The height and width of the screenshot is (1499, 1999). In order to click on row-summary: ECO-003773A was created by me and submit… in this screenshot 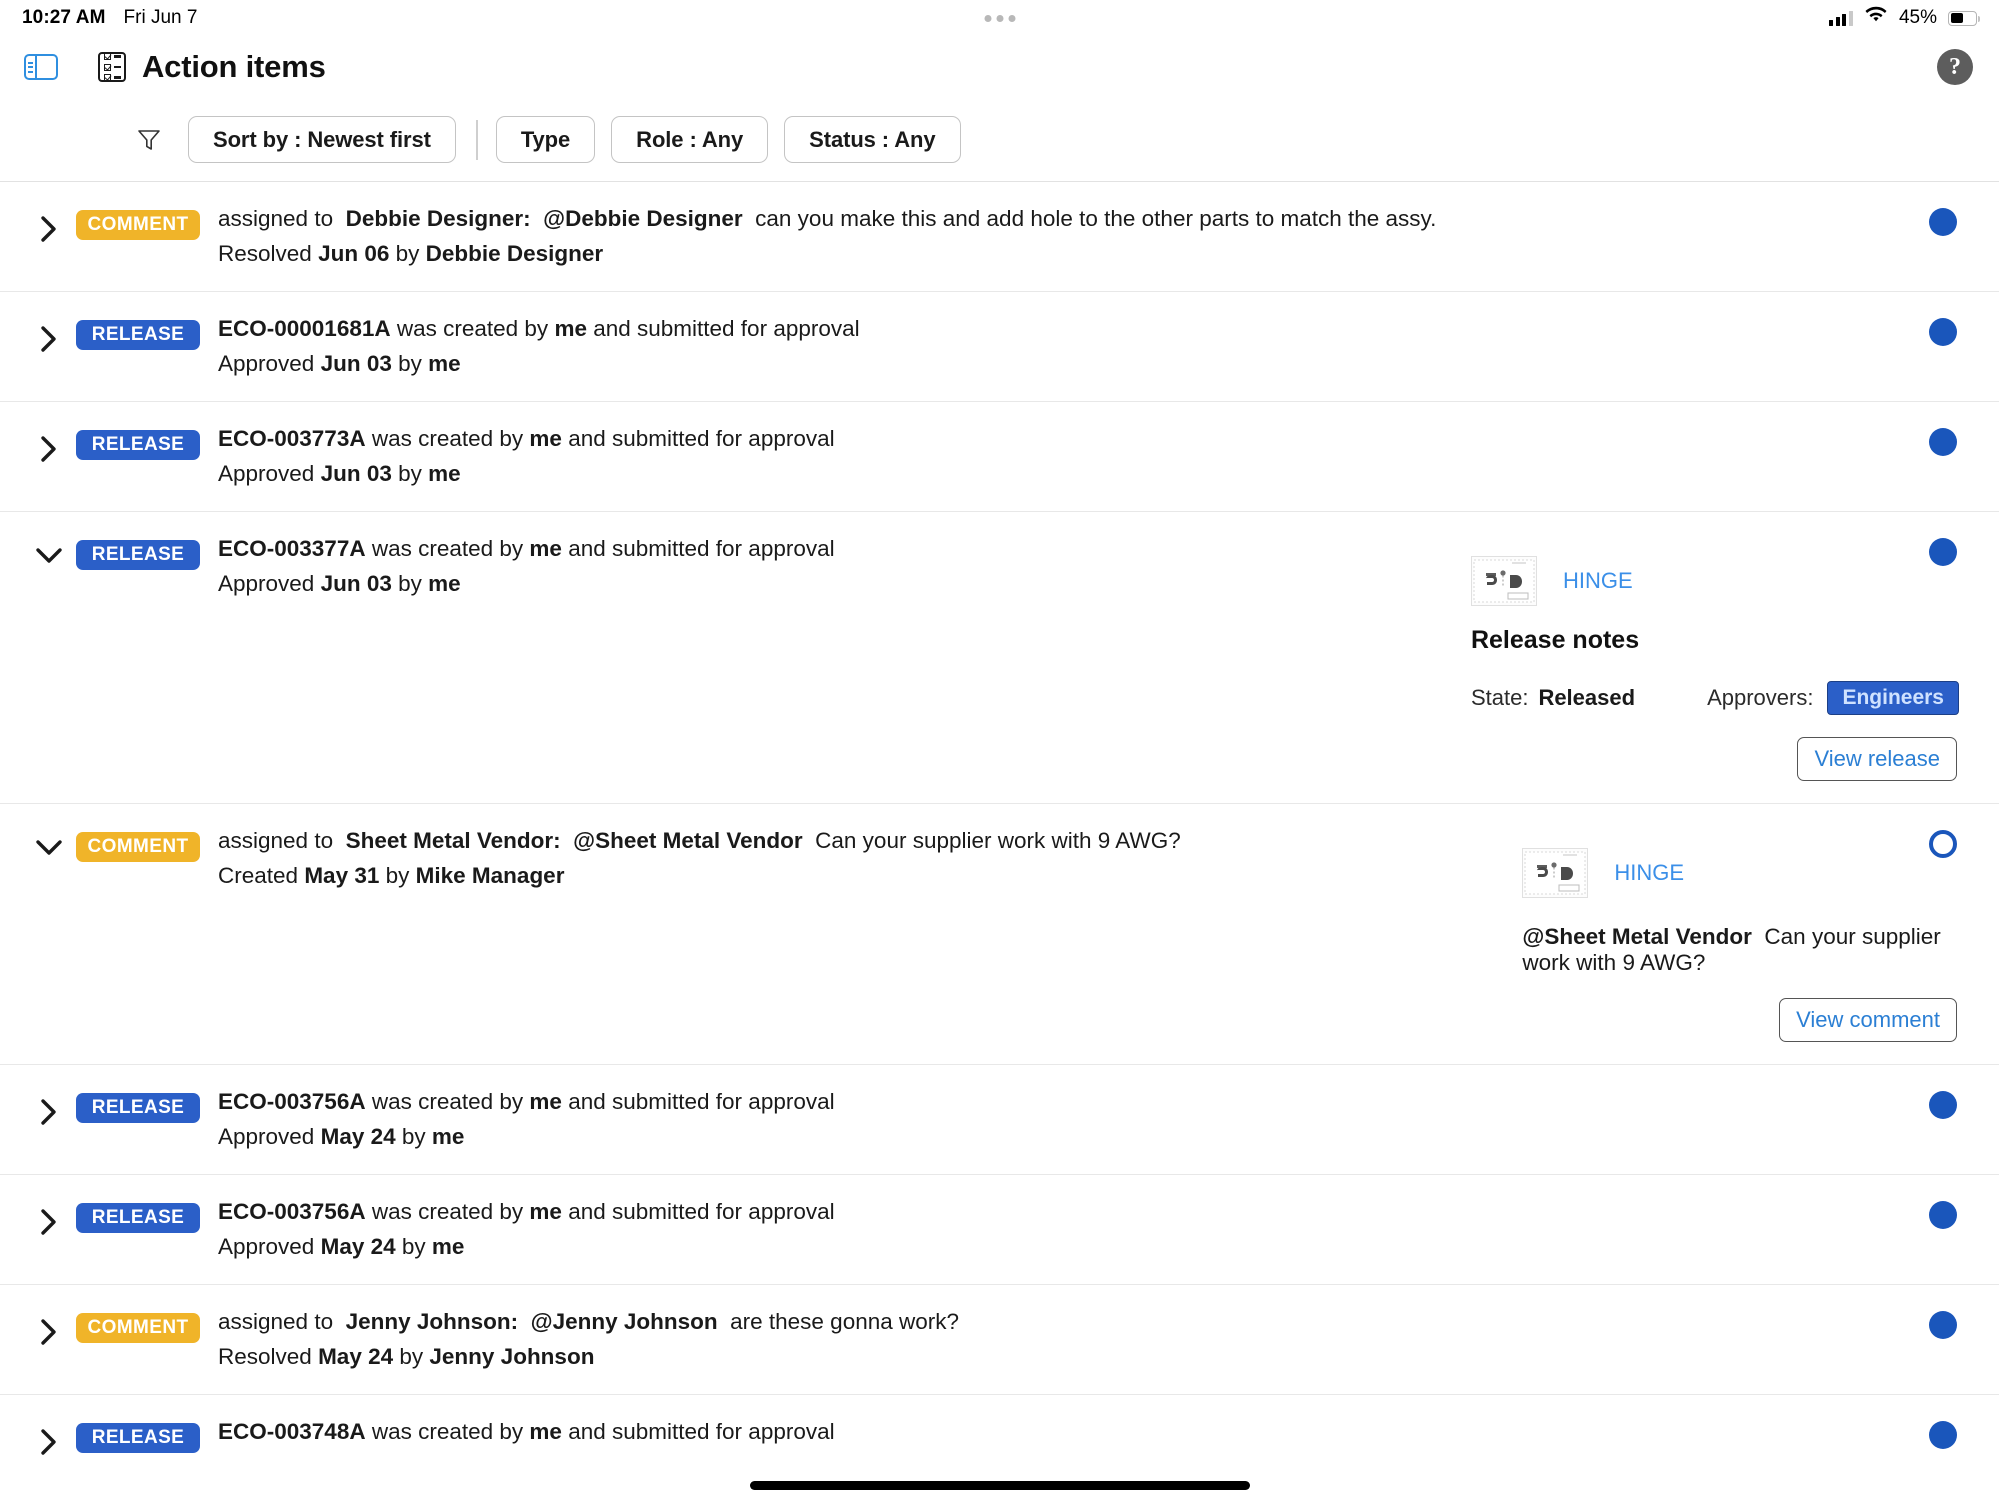, I will do `click(1048, 456)`.